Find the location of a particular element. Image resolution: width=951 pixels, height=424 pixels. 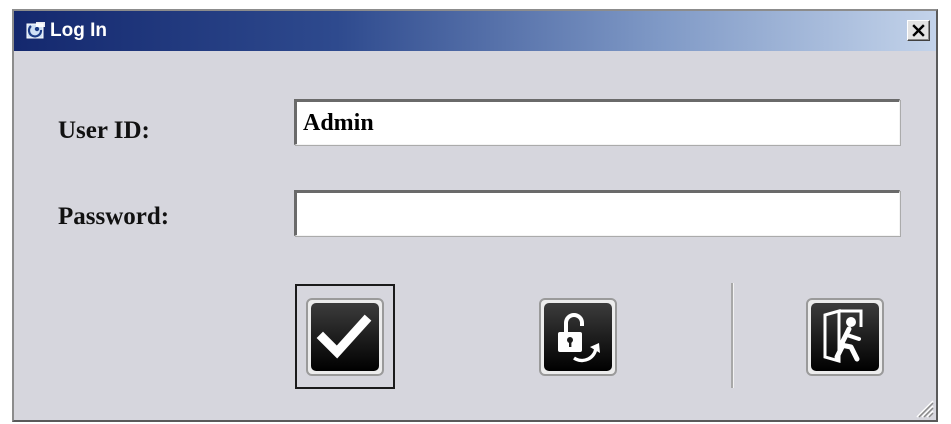

user-id-field is located at coordinates (597, 122).